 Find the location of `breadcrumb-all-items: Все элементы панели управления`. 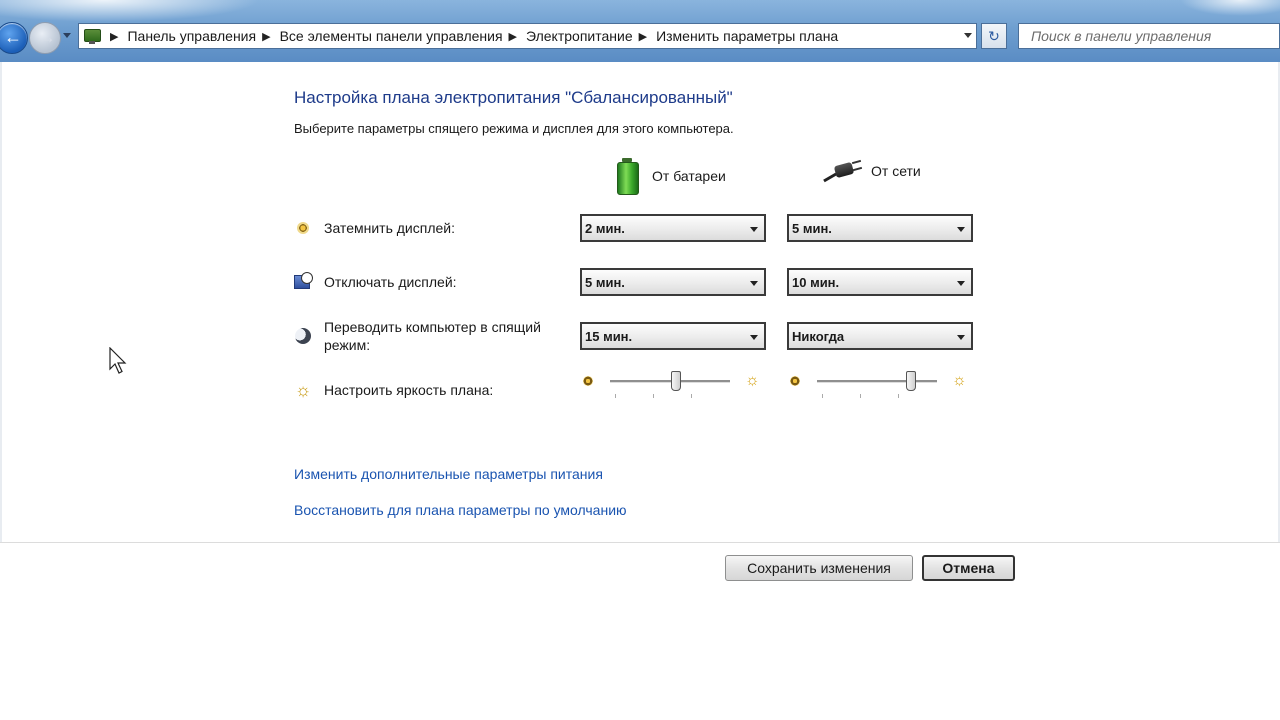

breadcrumb-all-items: Все элементы панели управления is located at coordinates (391, 36).